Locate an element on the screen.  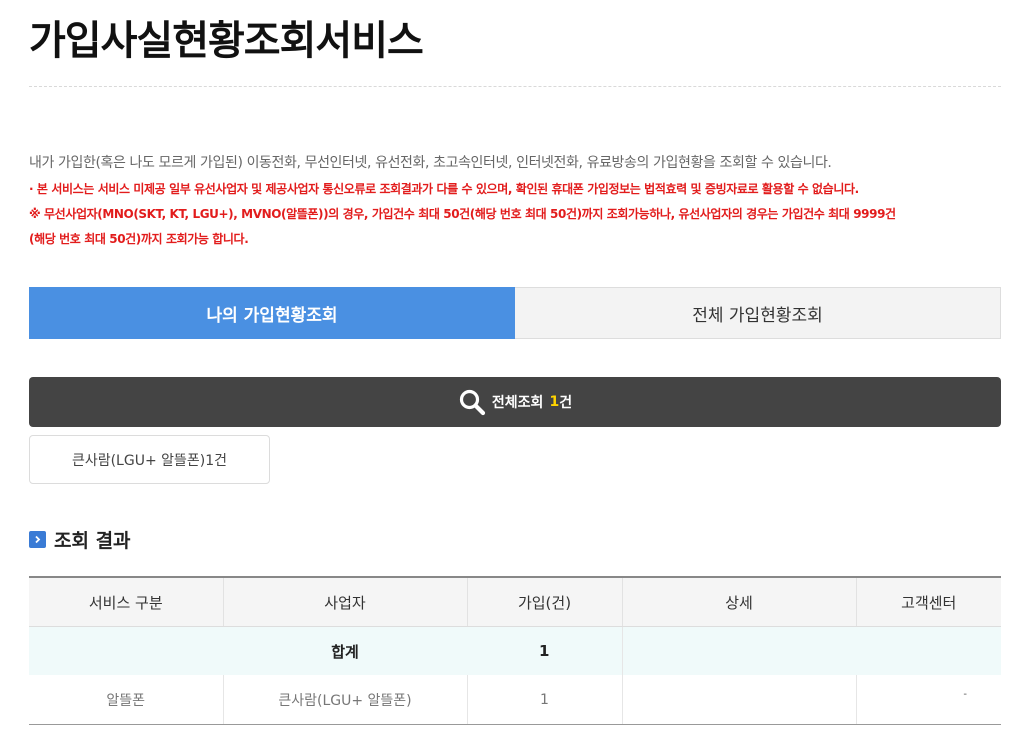
summary-unit: 건 is located at coordinates (566, 403).